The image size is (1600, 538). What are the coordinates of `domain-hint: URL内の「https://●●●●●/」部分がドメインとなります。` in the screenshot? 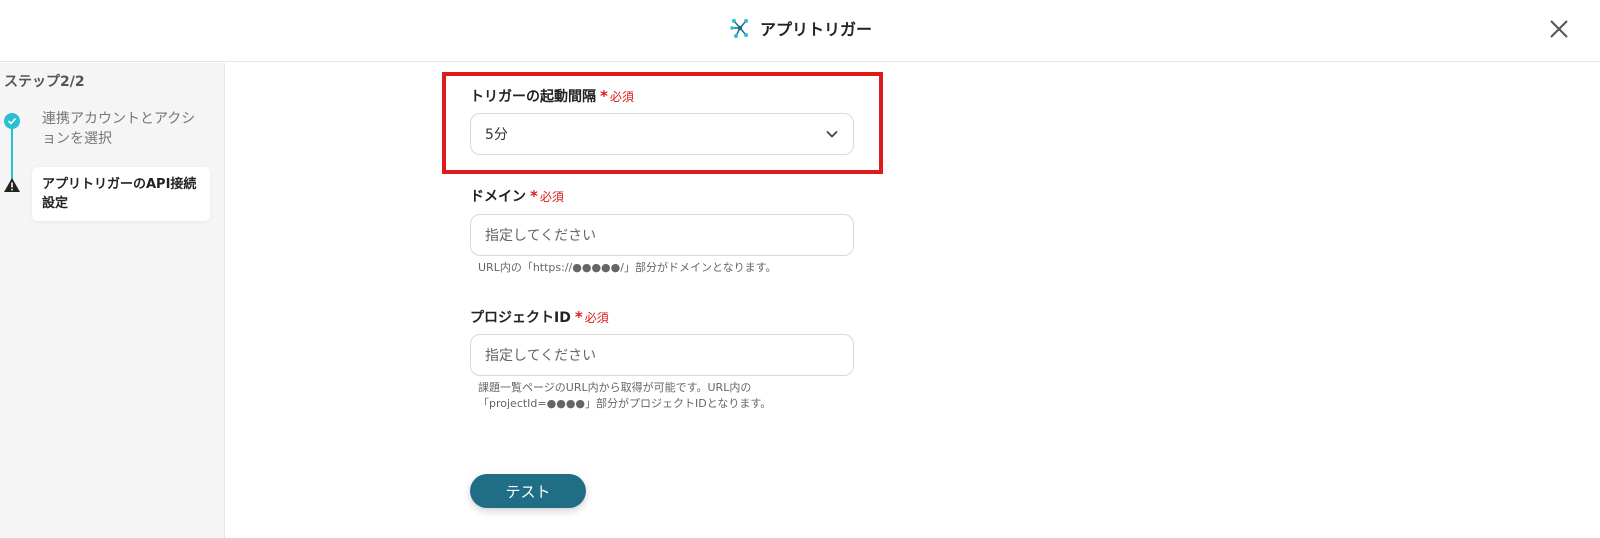 It's located at (627, 267).